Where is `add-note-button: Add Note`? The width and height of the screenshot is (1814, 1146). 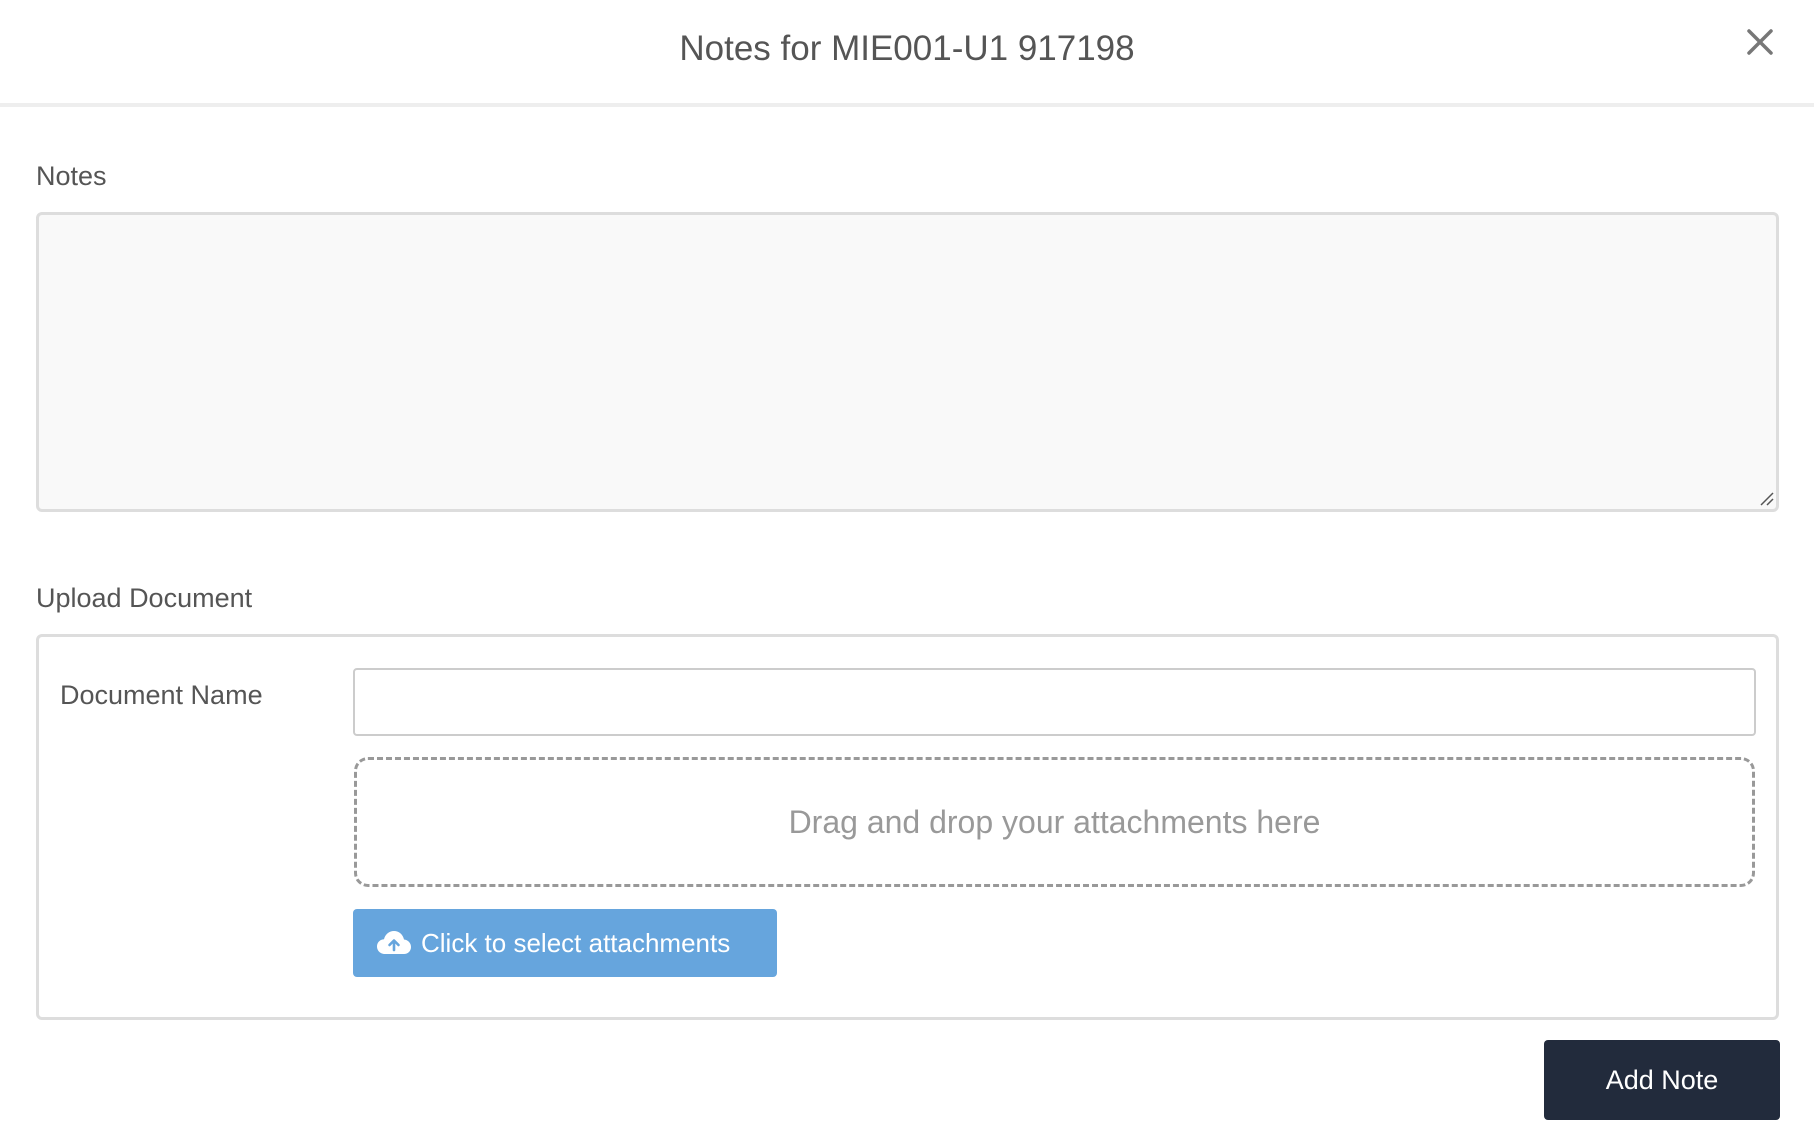
add-note-button: Add Note is located at coordinates (1662, 1080).